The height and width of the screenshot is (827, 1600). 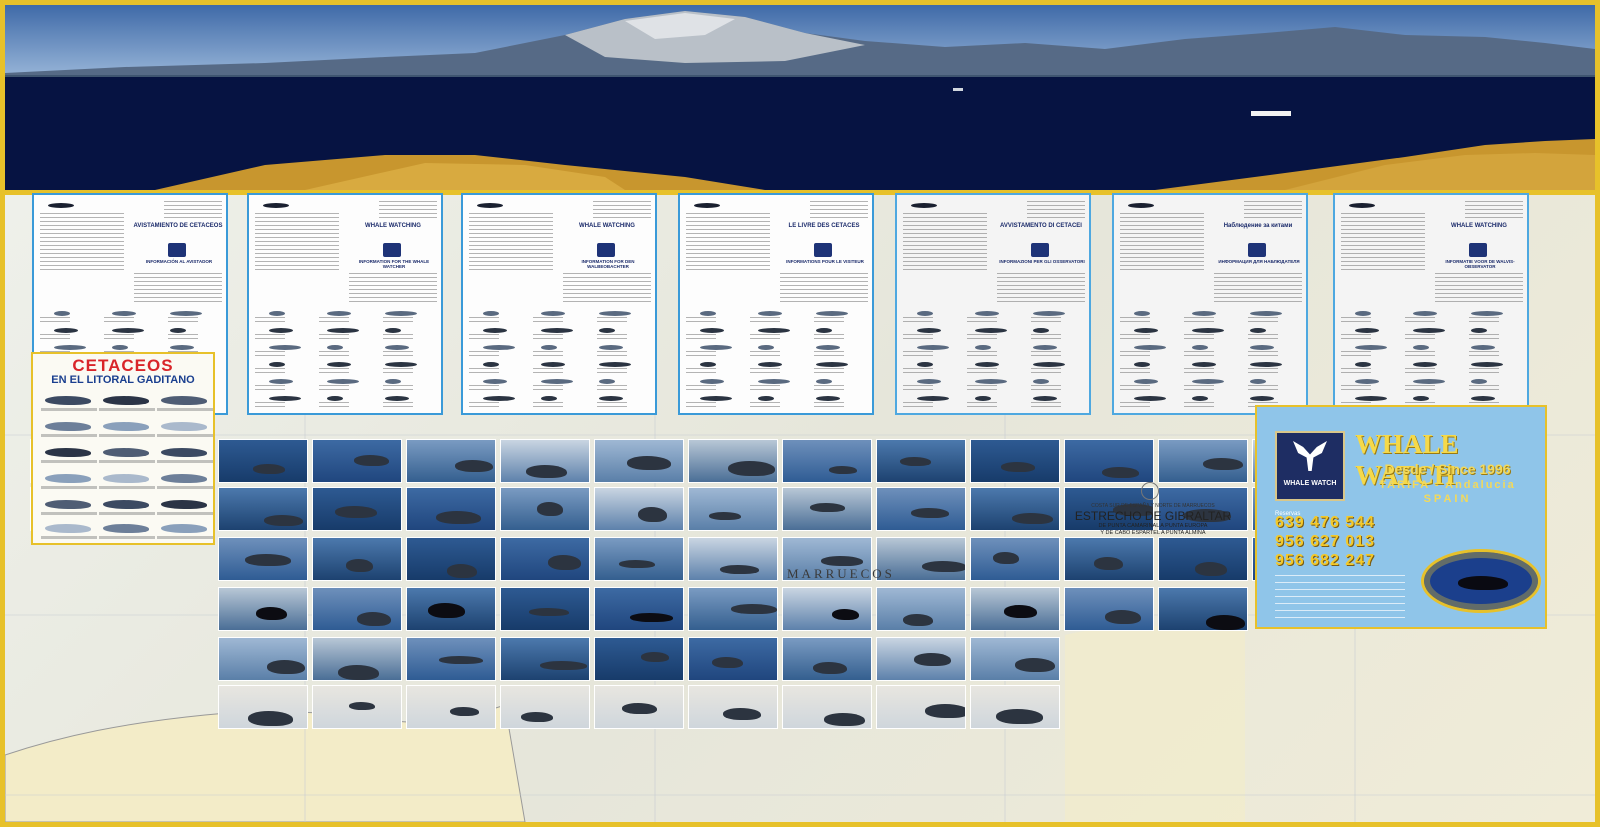 I want to click on orca-seal-icon, so click(x=1481, y=581).